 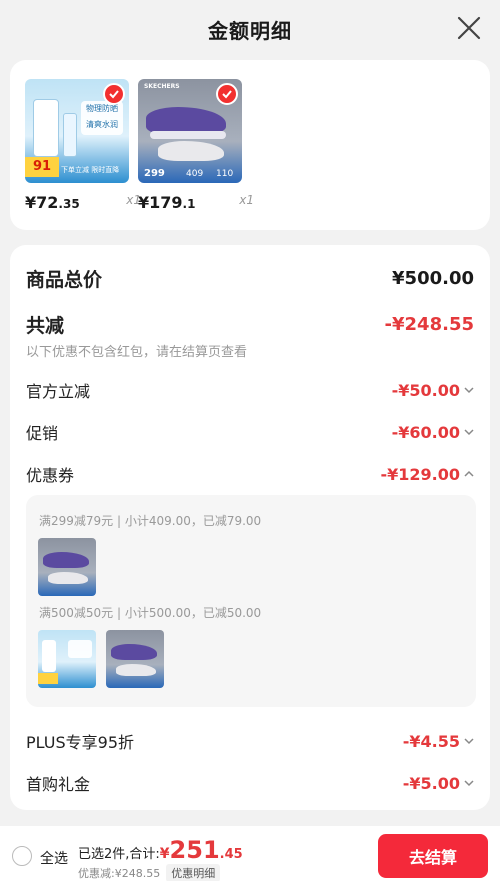 I want to click on discount-item-official: 官方立减 -¥50.00, so click(x=250, y=390).